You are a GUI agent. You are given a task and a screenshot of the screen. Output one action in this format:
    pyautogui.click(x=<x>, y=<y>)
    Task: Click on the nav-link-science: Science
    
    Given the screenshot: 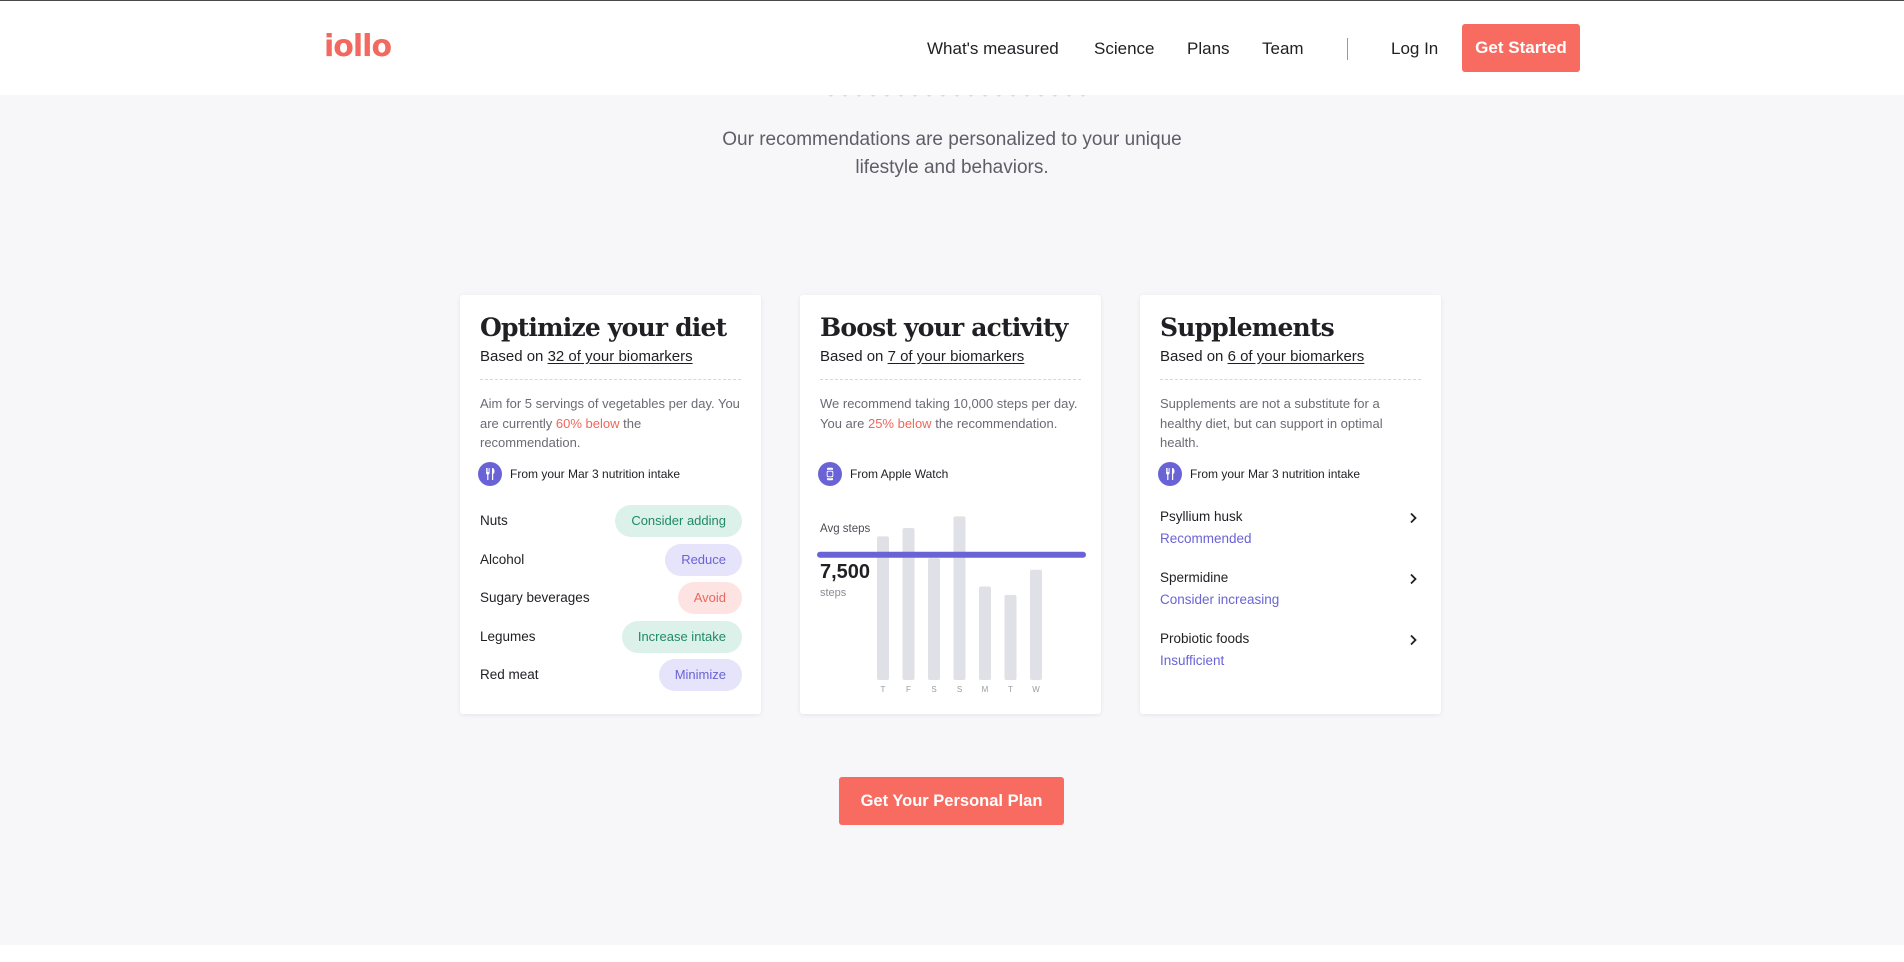 What is the action you would take?
    pyautogui.click(x=1124, y=49)
    